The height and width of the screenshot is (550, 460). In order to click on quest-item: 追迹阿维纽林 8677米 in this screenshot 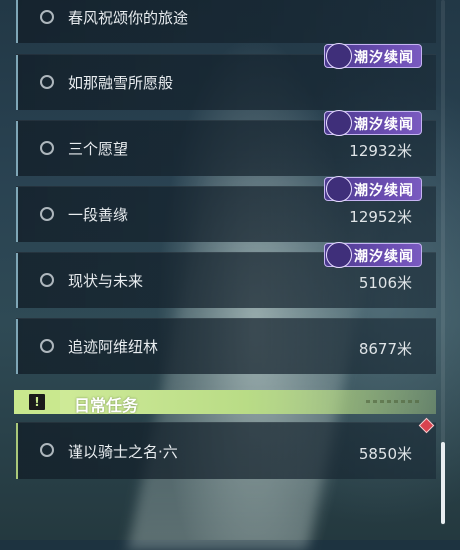, I will do `click(226, 346)`.